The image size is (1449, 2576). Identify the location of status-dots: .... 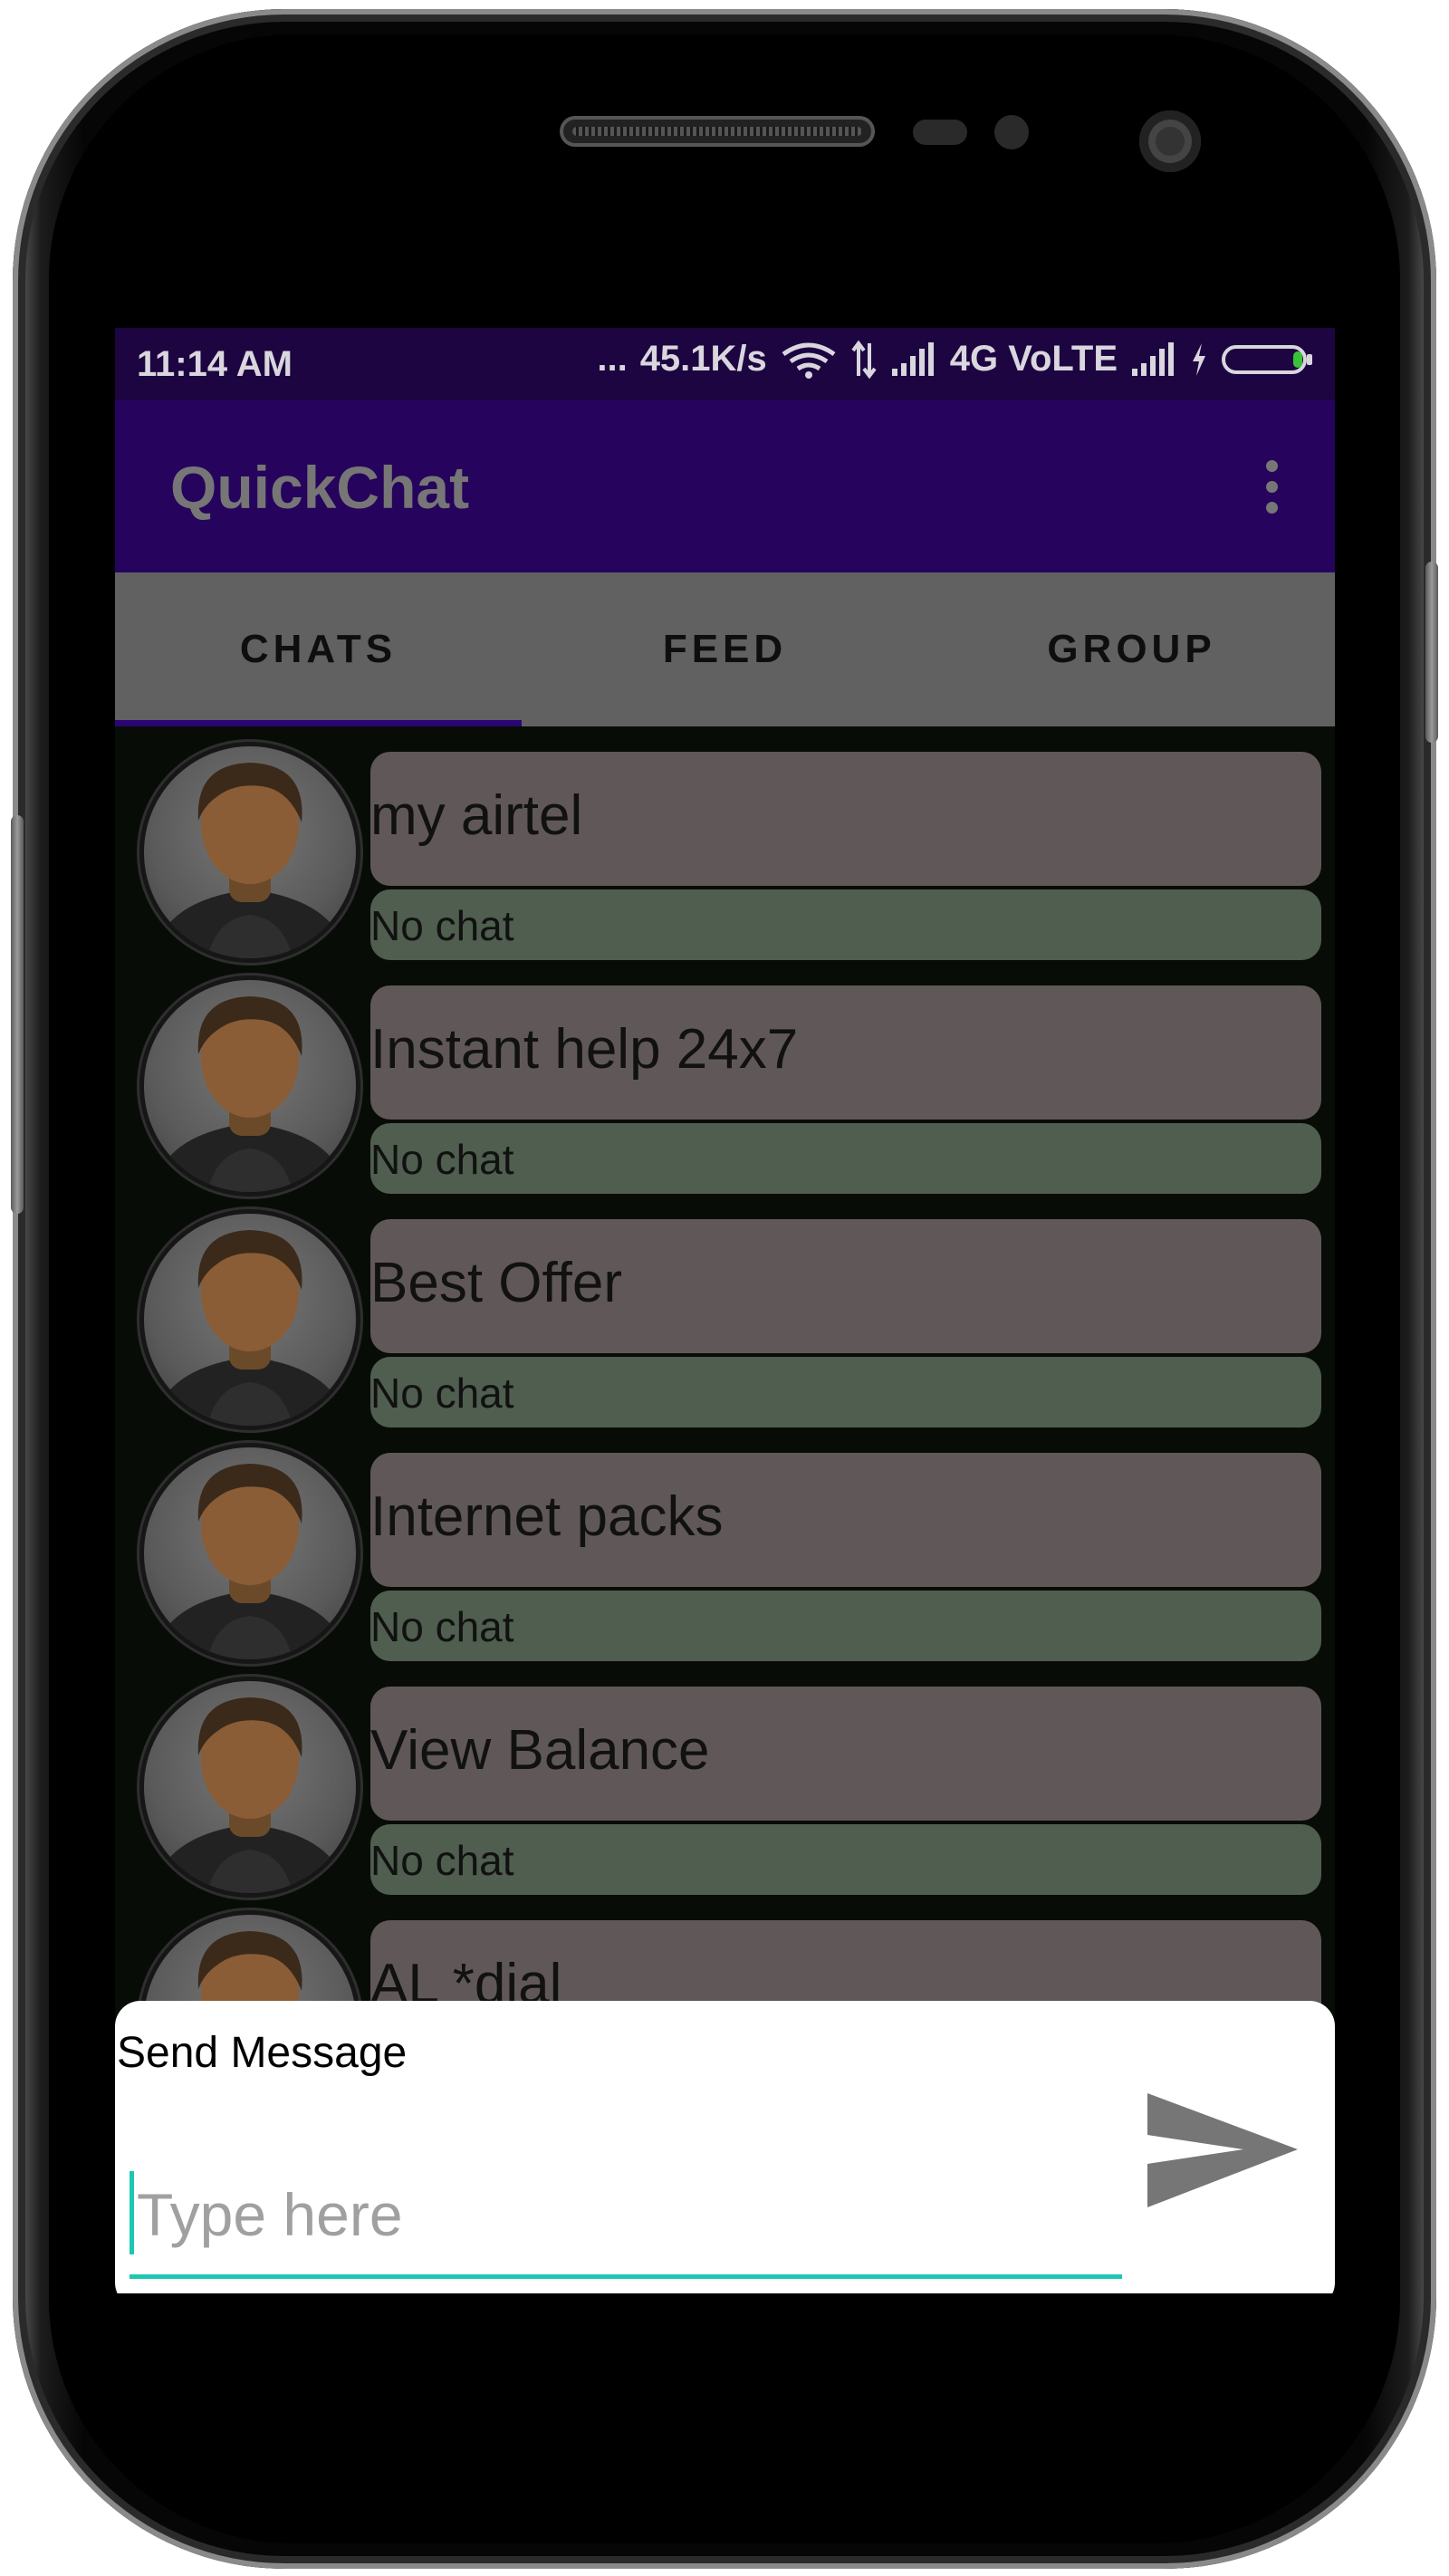
(612, 359).